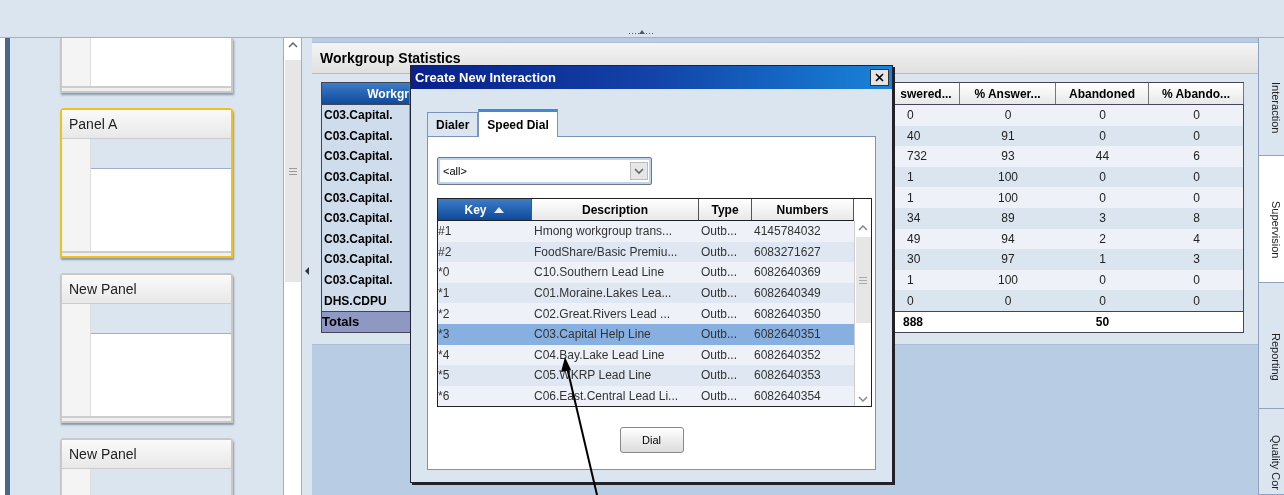 The width and height of the screenshot is (1284, 495). I want to click on table-cell-text: 93, so click(1008, 157).